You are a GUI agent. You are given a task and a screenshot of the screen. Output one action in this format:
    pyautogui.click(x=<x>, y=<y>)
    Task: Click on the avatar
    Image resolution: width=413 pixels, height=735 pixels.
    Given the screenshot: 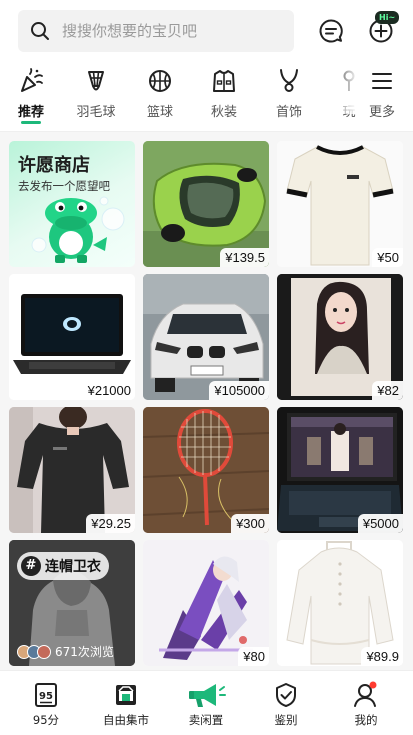 What is the action you would take?
    pyautogui.click(x=44, y=651)
    